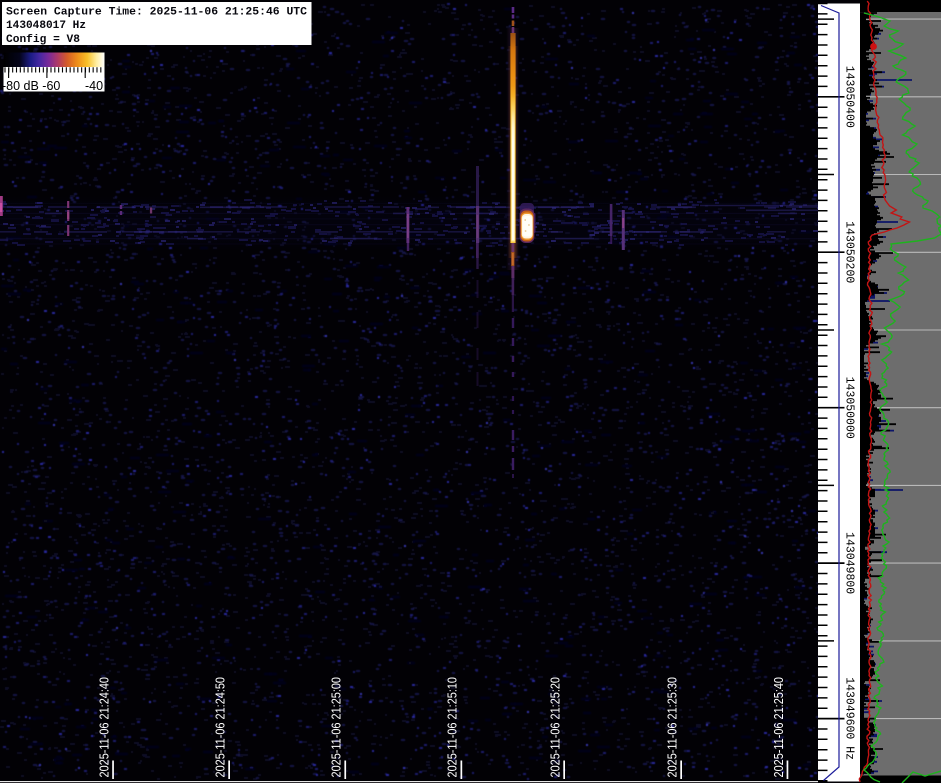 This screenshot has width=941, height=783. Describe the element at coordinates (43, 40) in the screenshot. I see `svg-text: Config = V8` at that location.